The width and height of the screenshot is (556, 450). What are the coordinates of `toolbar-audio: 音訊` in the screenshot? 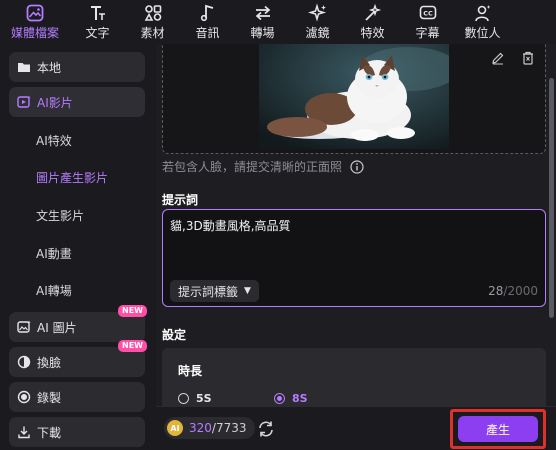 It's located at (207, 22).